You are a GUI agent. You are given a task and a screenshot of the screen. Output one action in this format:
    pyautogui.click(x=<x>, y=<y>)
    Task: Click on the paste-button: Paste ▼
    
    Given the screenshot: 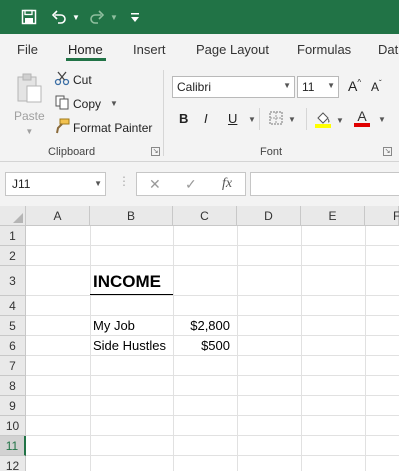 What is the action you would take?
    pyautogui.click(x=29, y=104)
    